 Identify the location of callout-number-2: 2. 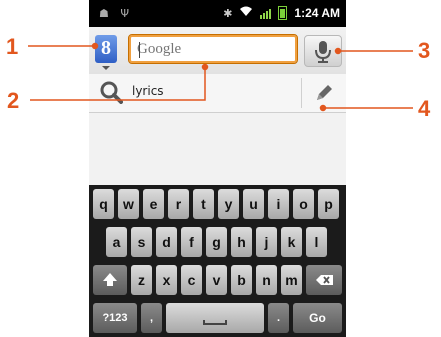
(13, 100).